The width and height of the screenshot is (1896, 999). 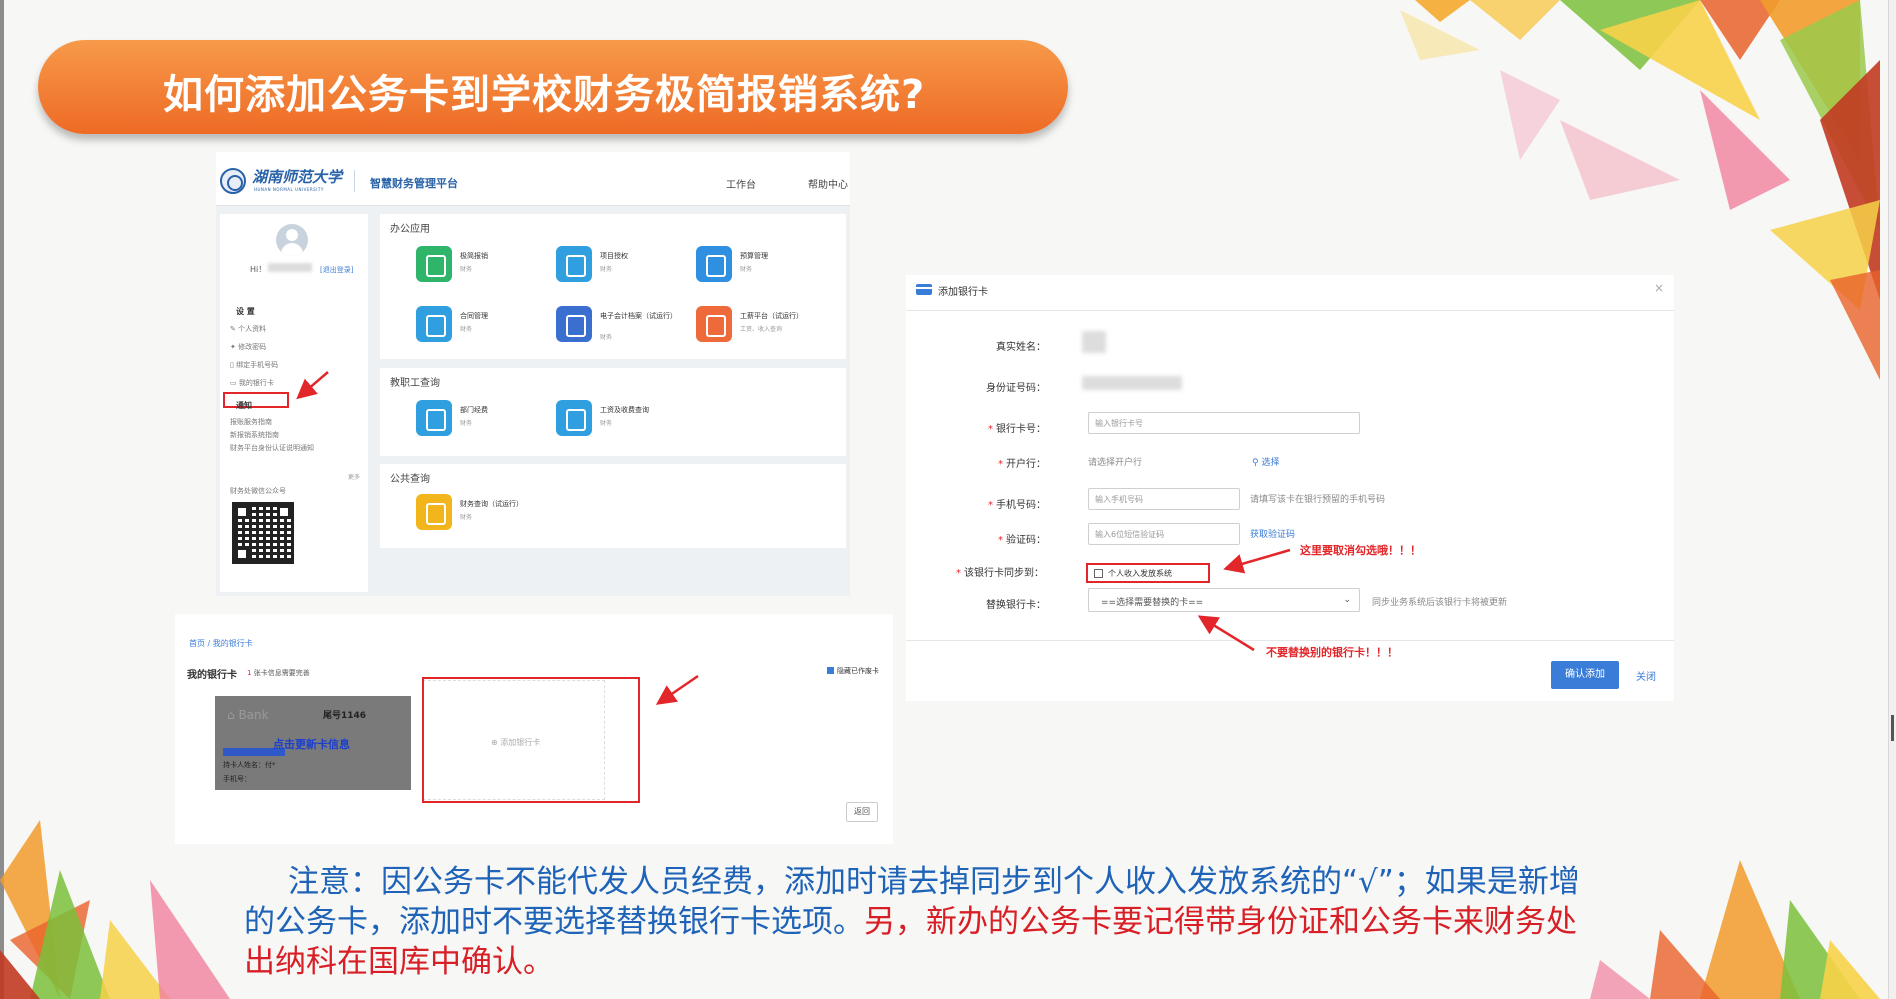 I want to click on bank-name: ⌂ Bank, so click(x=248, y=715).